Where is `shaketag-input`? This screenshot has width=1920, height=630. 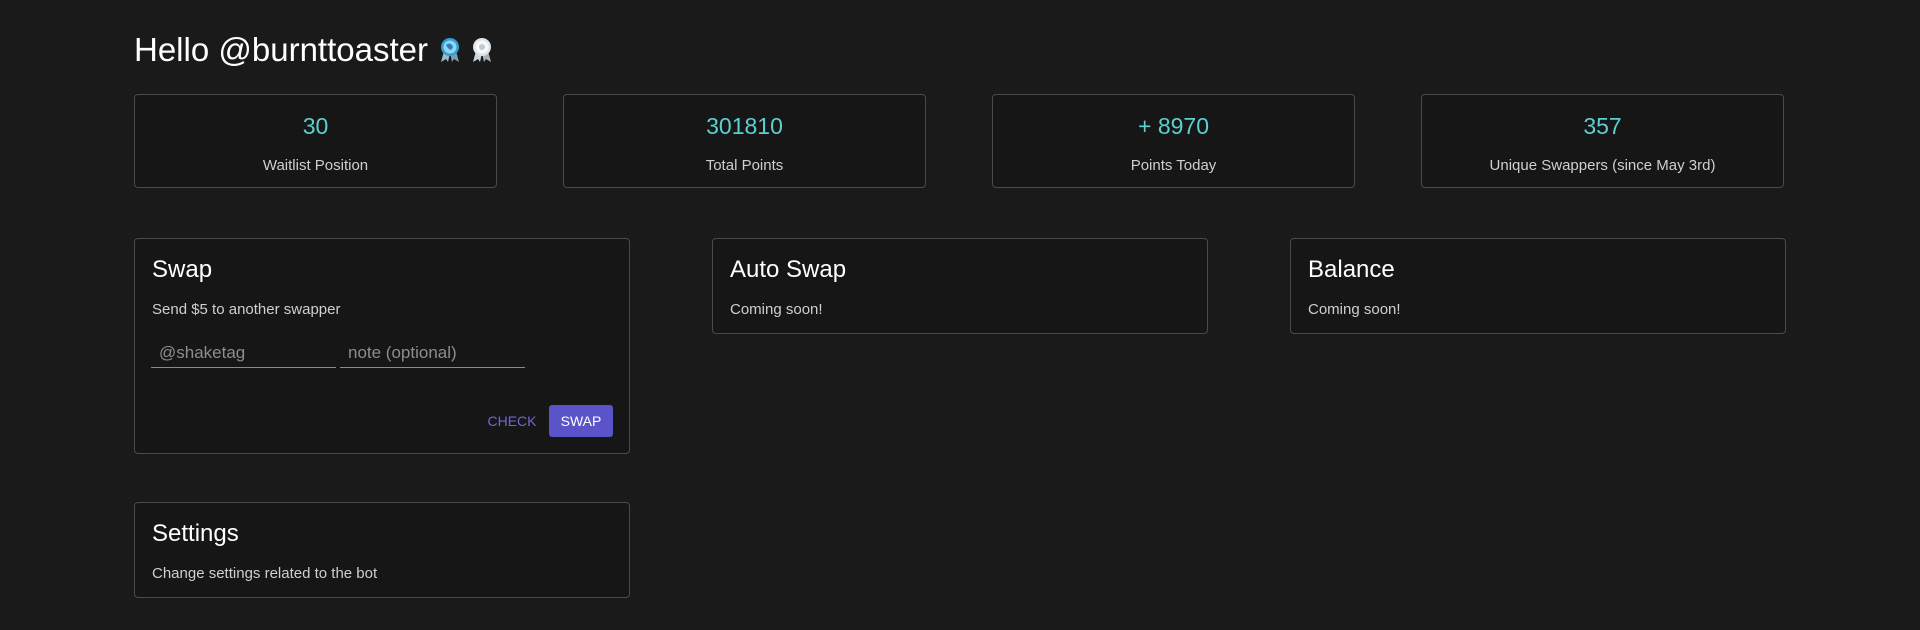
shaketag-input is located at coordinates (243, 353).